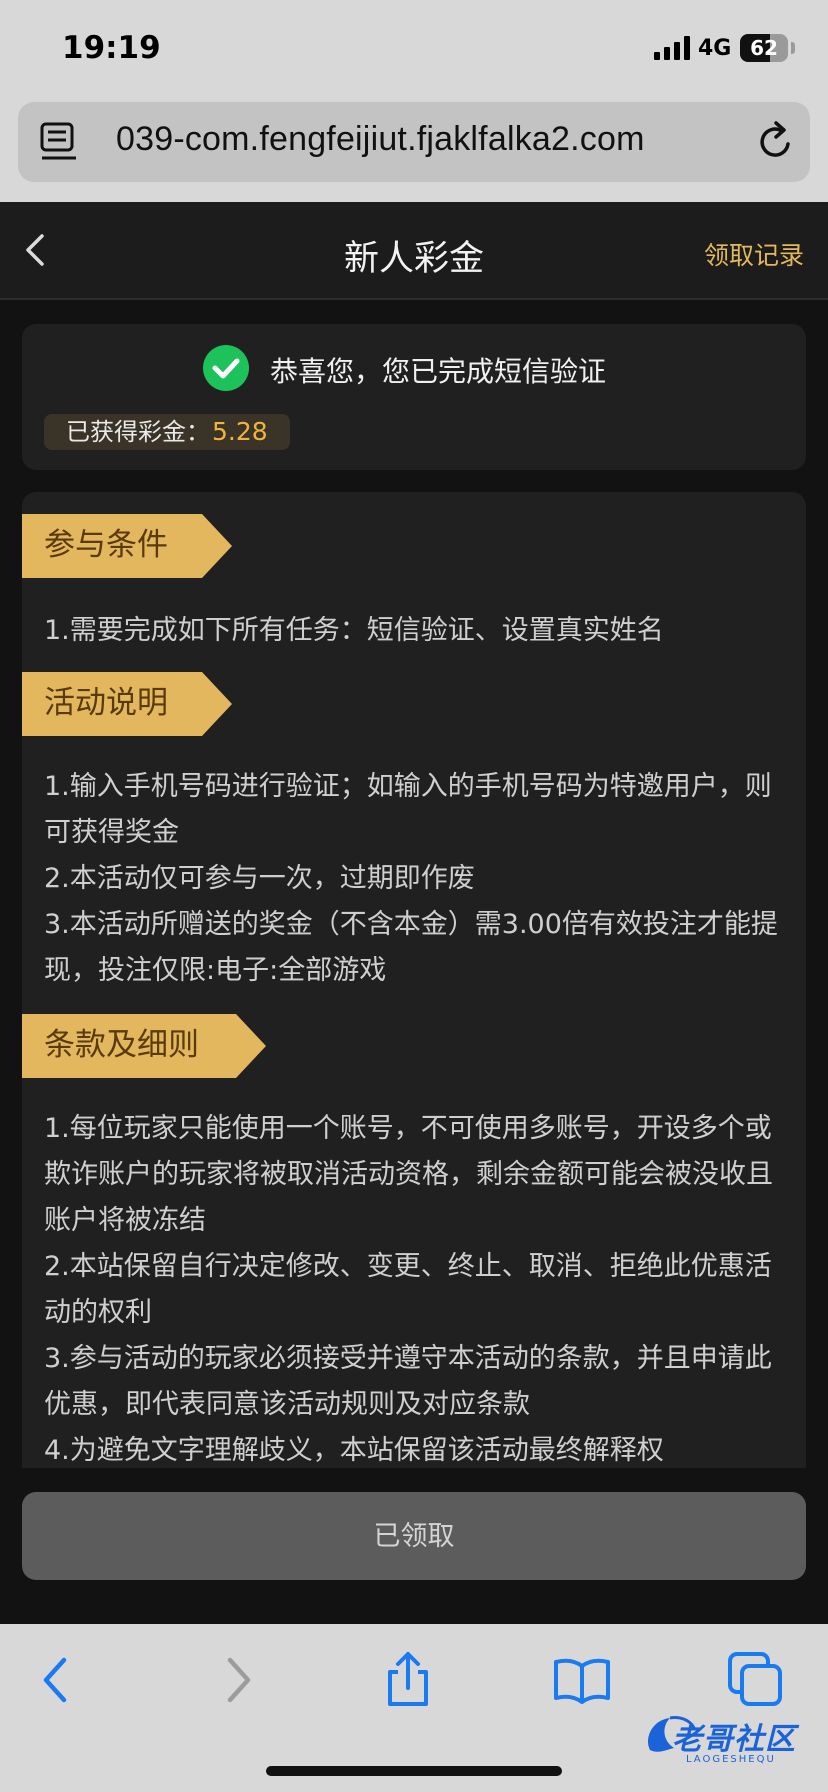  I want to click on section-body-conditions: 1.需要完成如下所有任务：短信验证、设置真实姓名, so click(414, 631).